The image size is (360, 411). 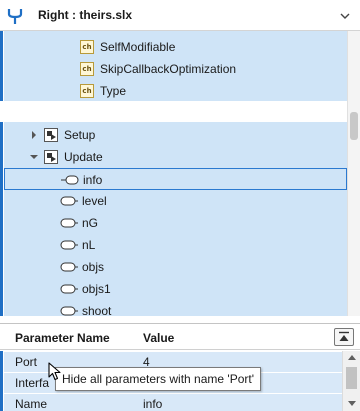 I want to click on tree-item-label: nL, so click(x=89, y=245).